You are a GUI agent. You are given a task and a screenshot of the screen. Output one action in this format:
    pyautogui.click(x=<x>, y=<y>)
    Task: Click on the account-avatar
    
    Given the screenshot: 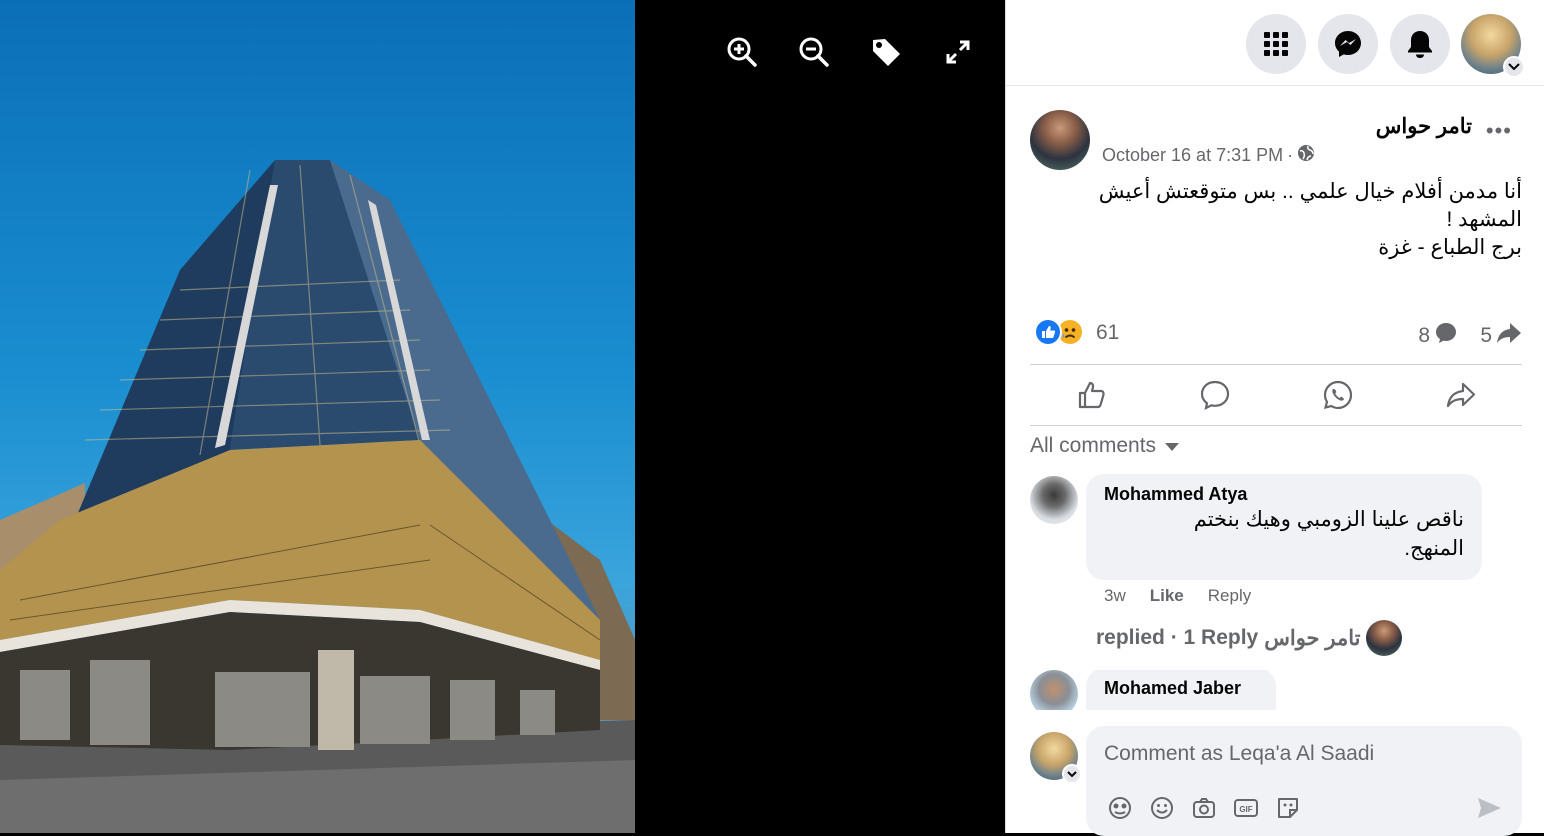 What is the action you would take?
    pyautogui.click(x=1493, y=46)
    